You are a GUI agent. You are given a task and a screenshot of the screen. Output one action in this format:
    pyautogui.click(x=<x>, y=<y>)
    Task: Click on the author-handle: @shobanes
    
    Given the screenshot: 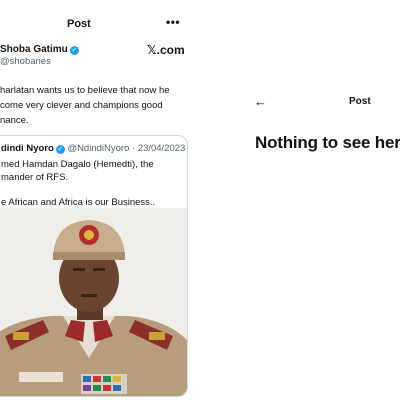 What is the action you would take?
    pyautogui.click(x=25, y=61)
    